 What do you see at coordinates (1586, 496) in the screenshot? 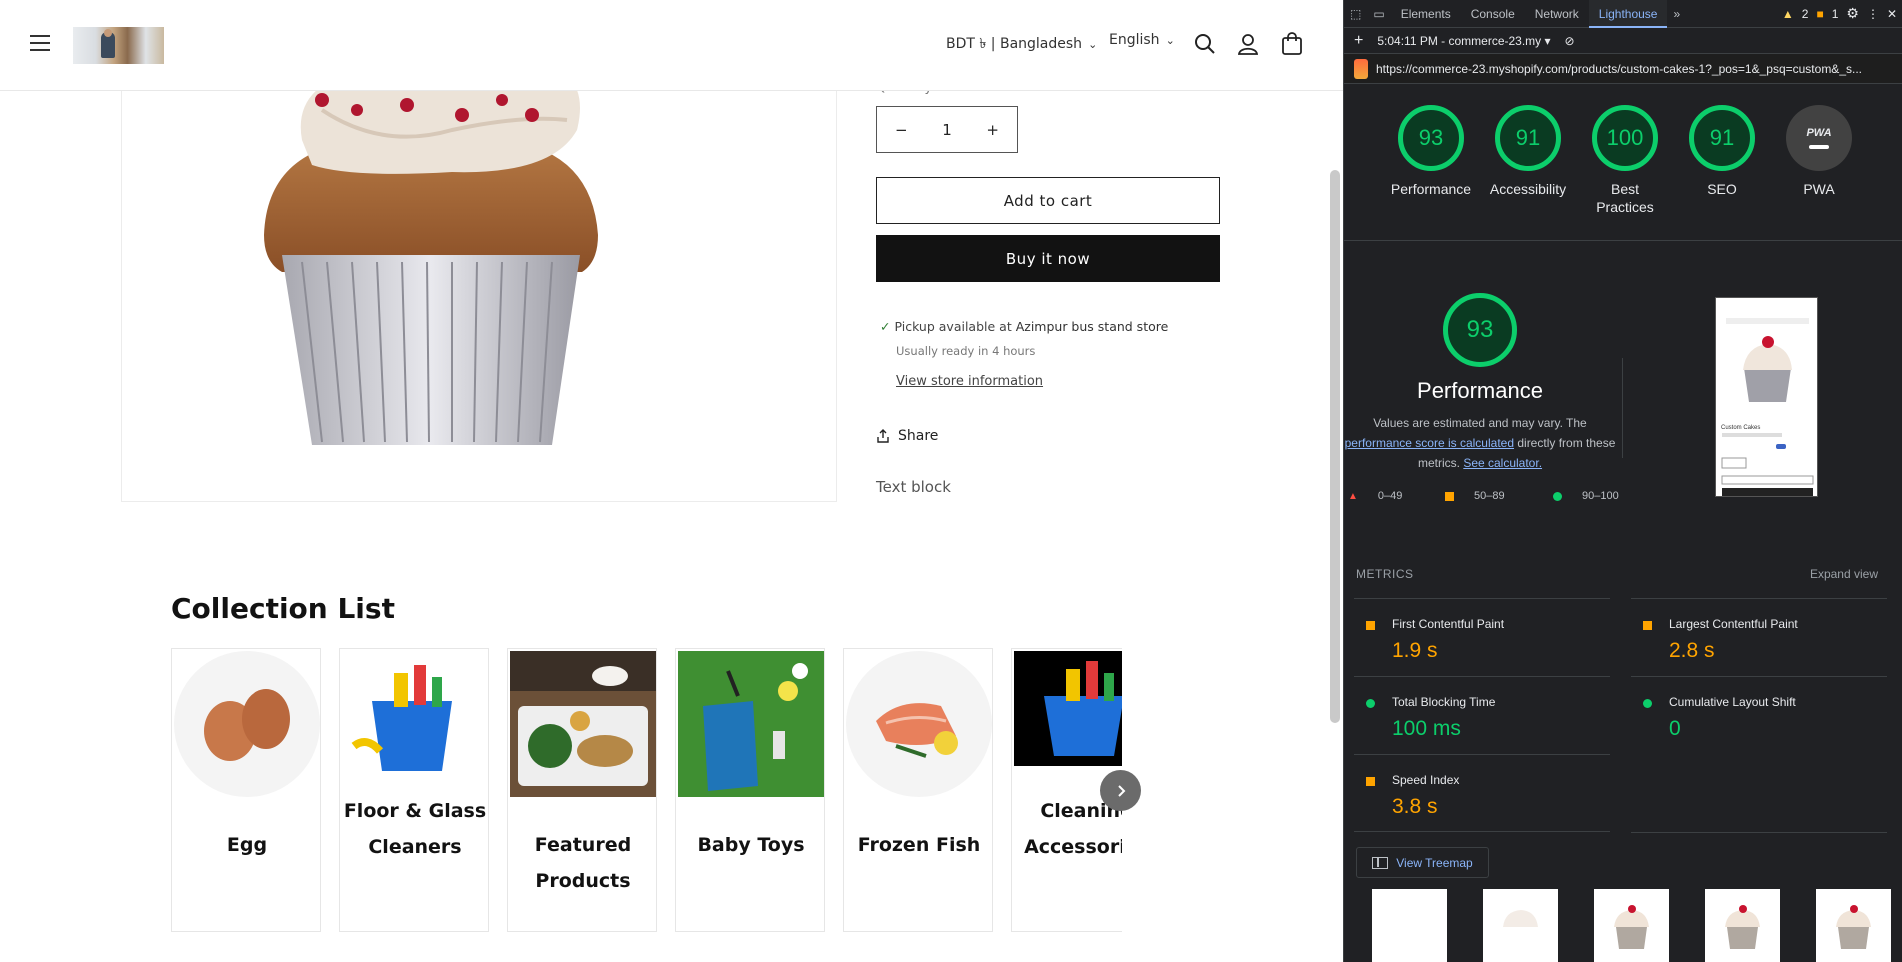
I see `legend-good: 90–100` at bounding box center [1586, 496].